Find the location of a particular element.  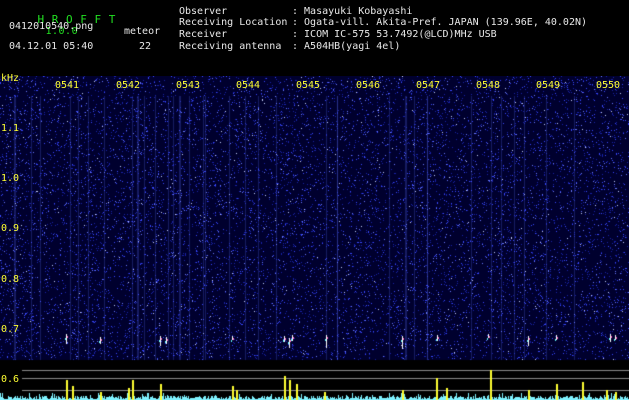

observer-value: : Masayuki Kobayashi is located at coordinates (352, 11).